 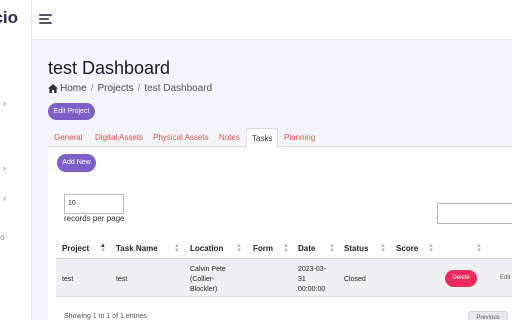 What do you see at coordinates (68, 137) in the screenshot?
I see `tab-general: General` at bounding box center [68, 137].